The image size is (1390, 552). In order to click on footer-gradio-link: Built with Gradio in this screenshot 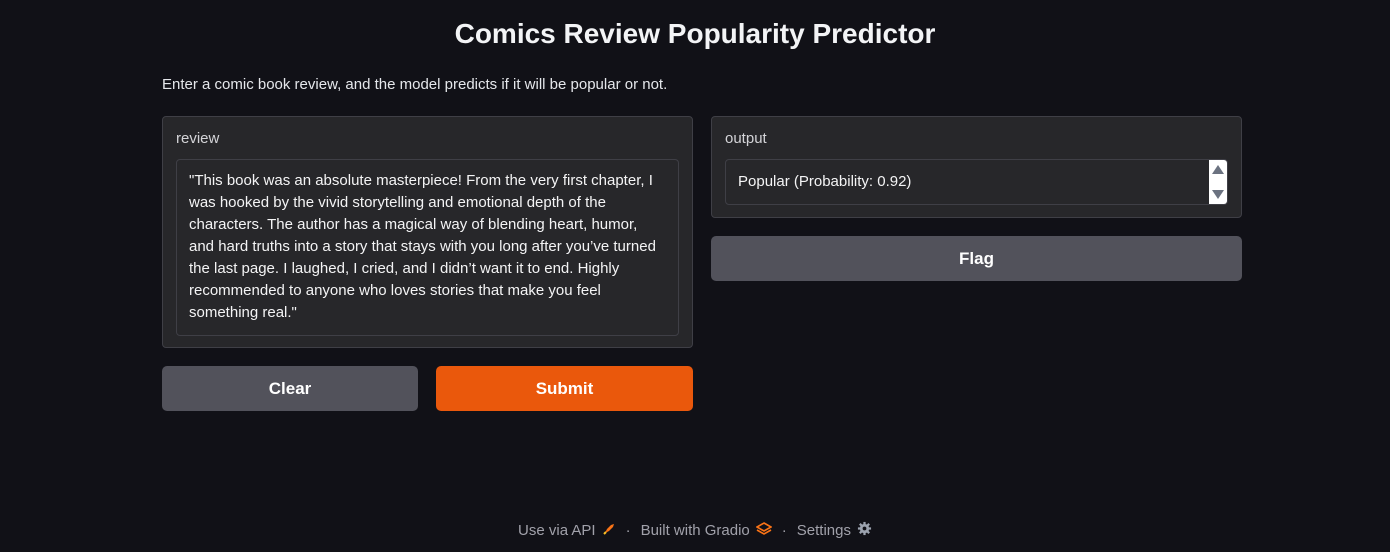, I will do `click(706, 530)`.